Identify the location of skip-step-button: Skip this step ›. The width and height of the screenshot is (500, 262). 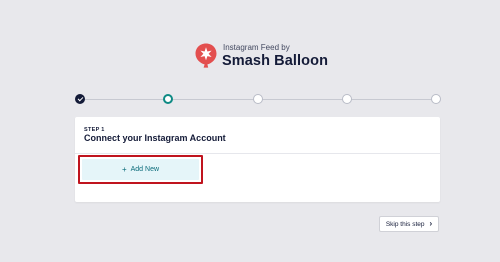
(409, 224).